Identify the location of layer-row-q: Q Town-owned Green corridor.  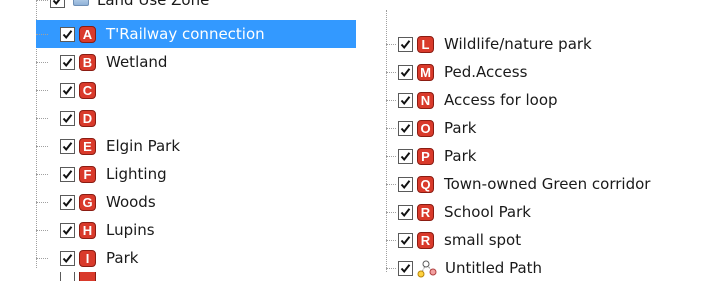
(553, 184).